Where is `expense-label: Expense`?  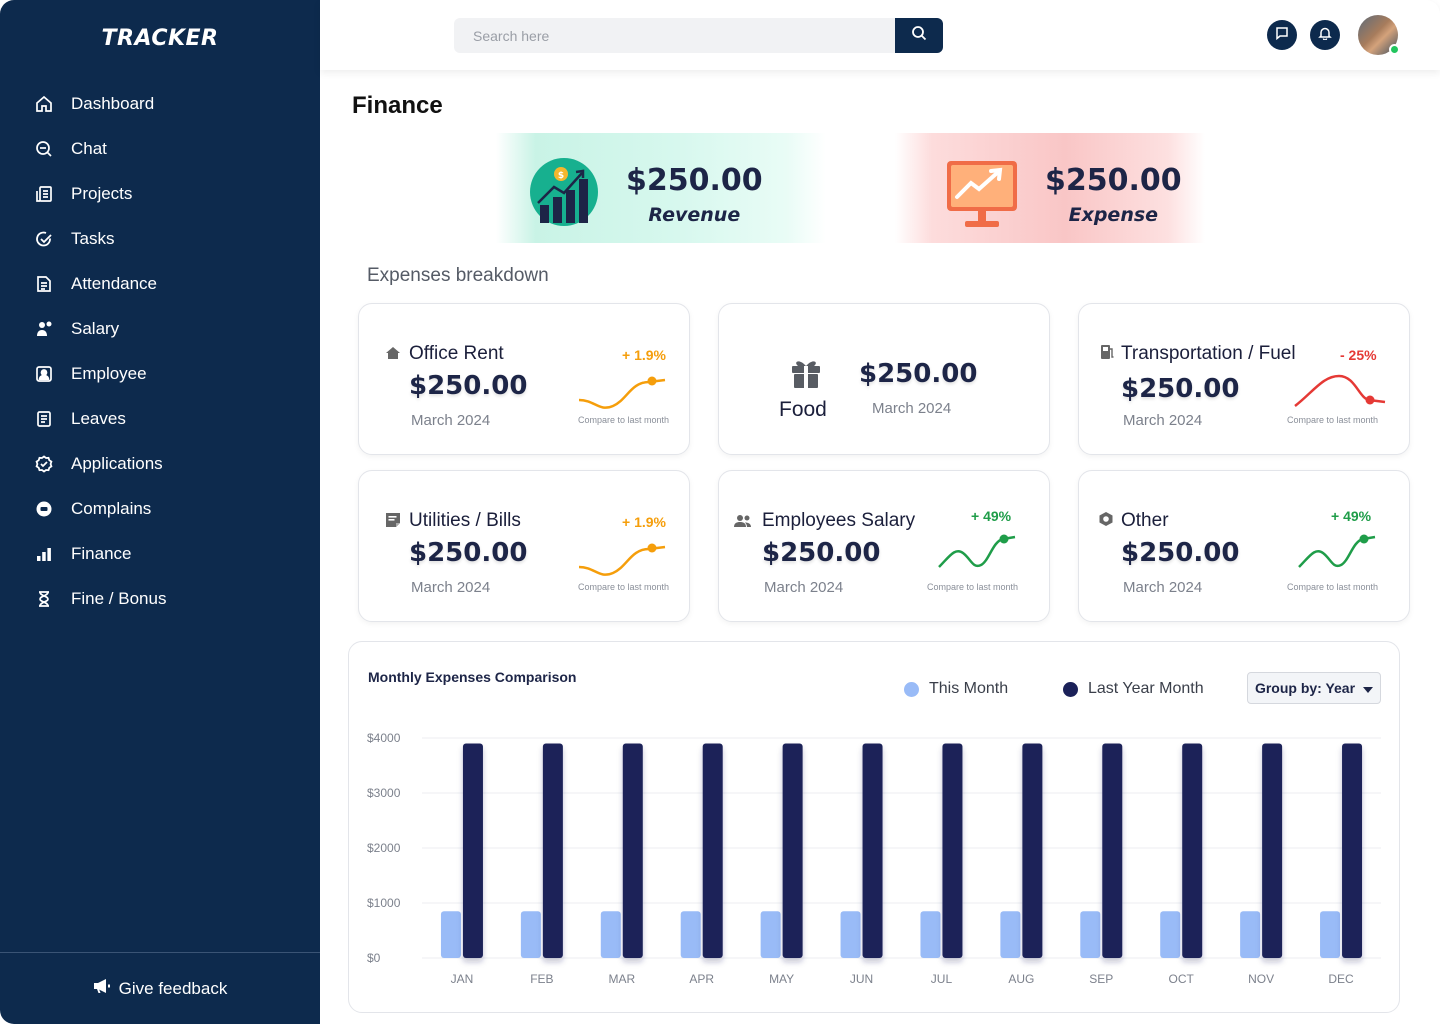
expense-label: Expense is located at coordinates (1113, 215).